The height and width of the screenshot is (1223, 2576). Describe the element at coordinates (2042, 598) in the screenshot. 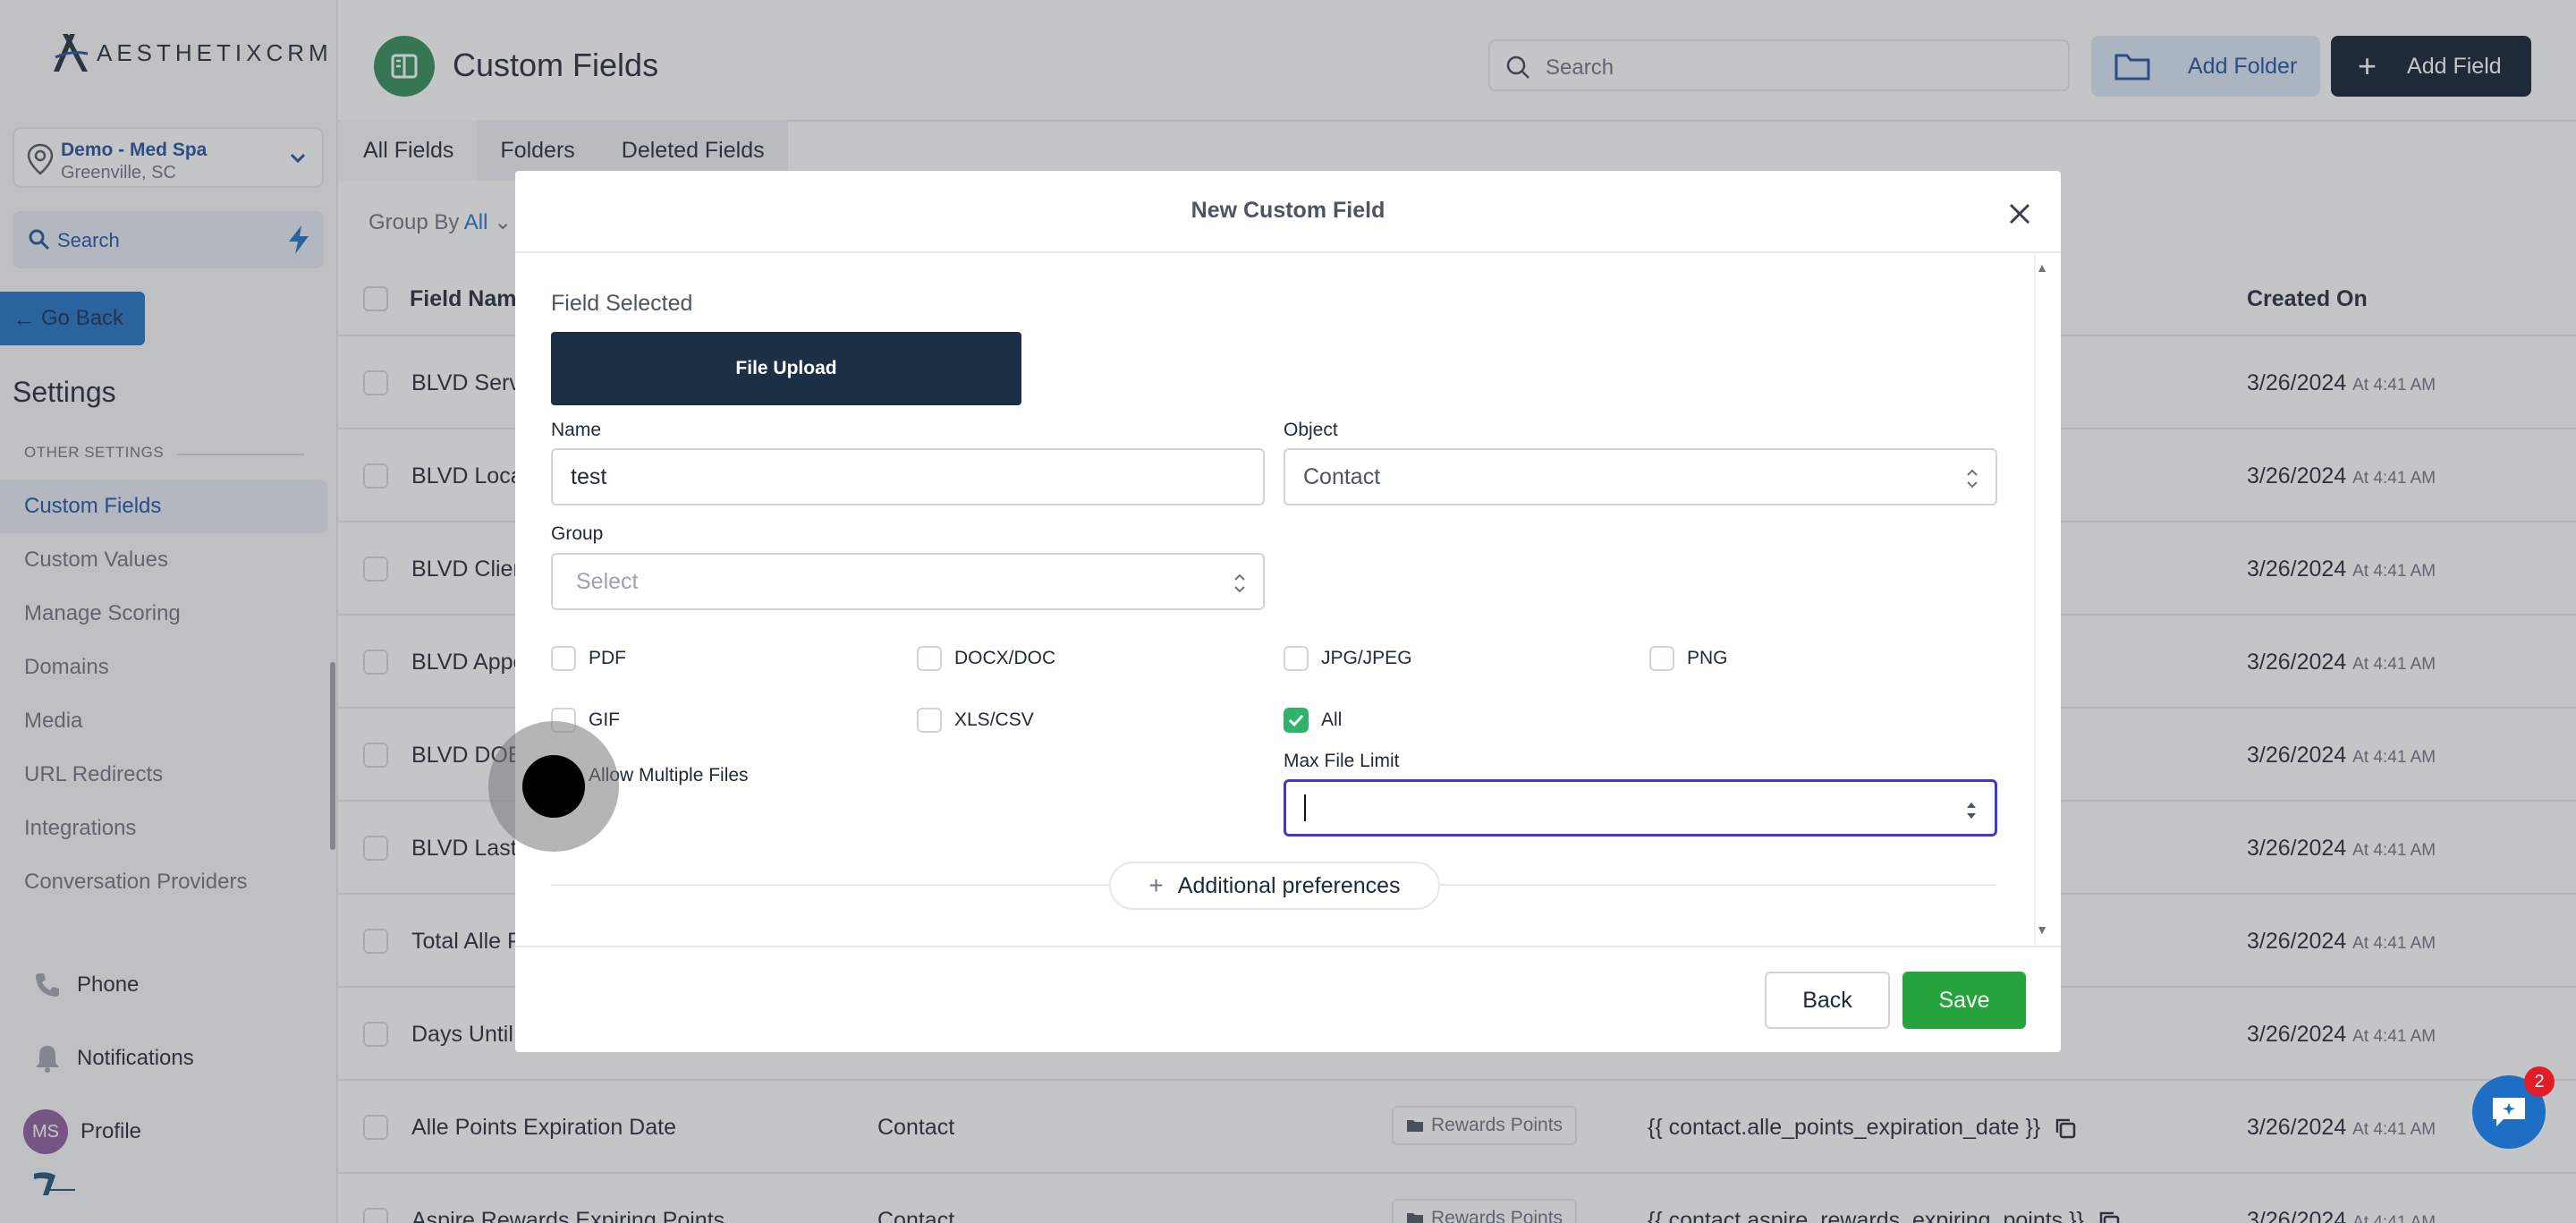

I see `modal-scrollbar` at that location.